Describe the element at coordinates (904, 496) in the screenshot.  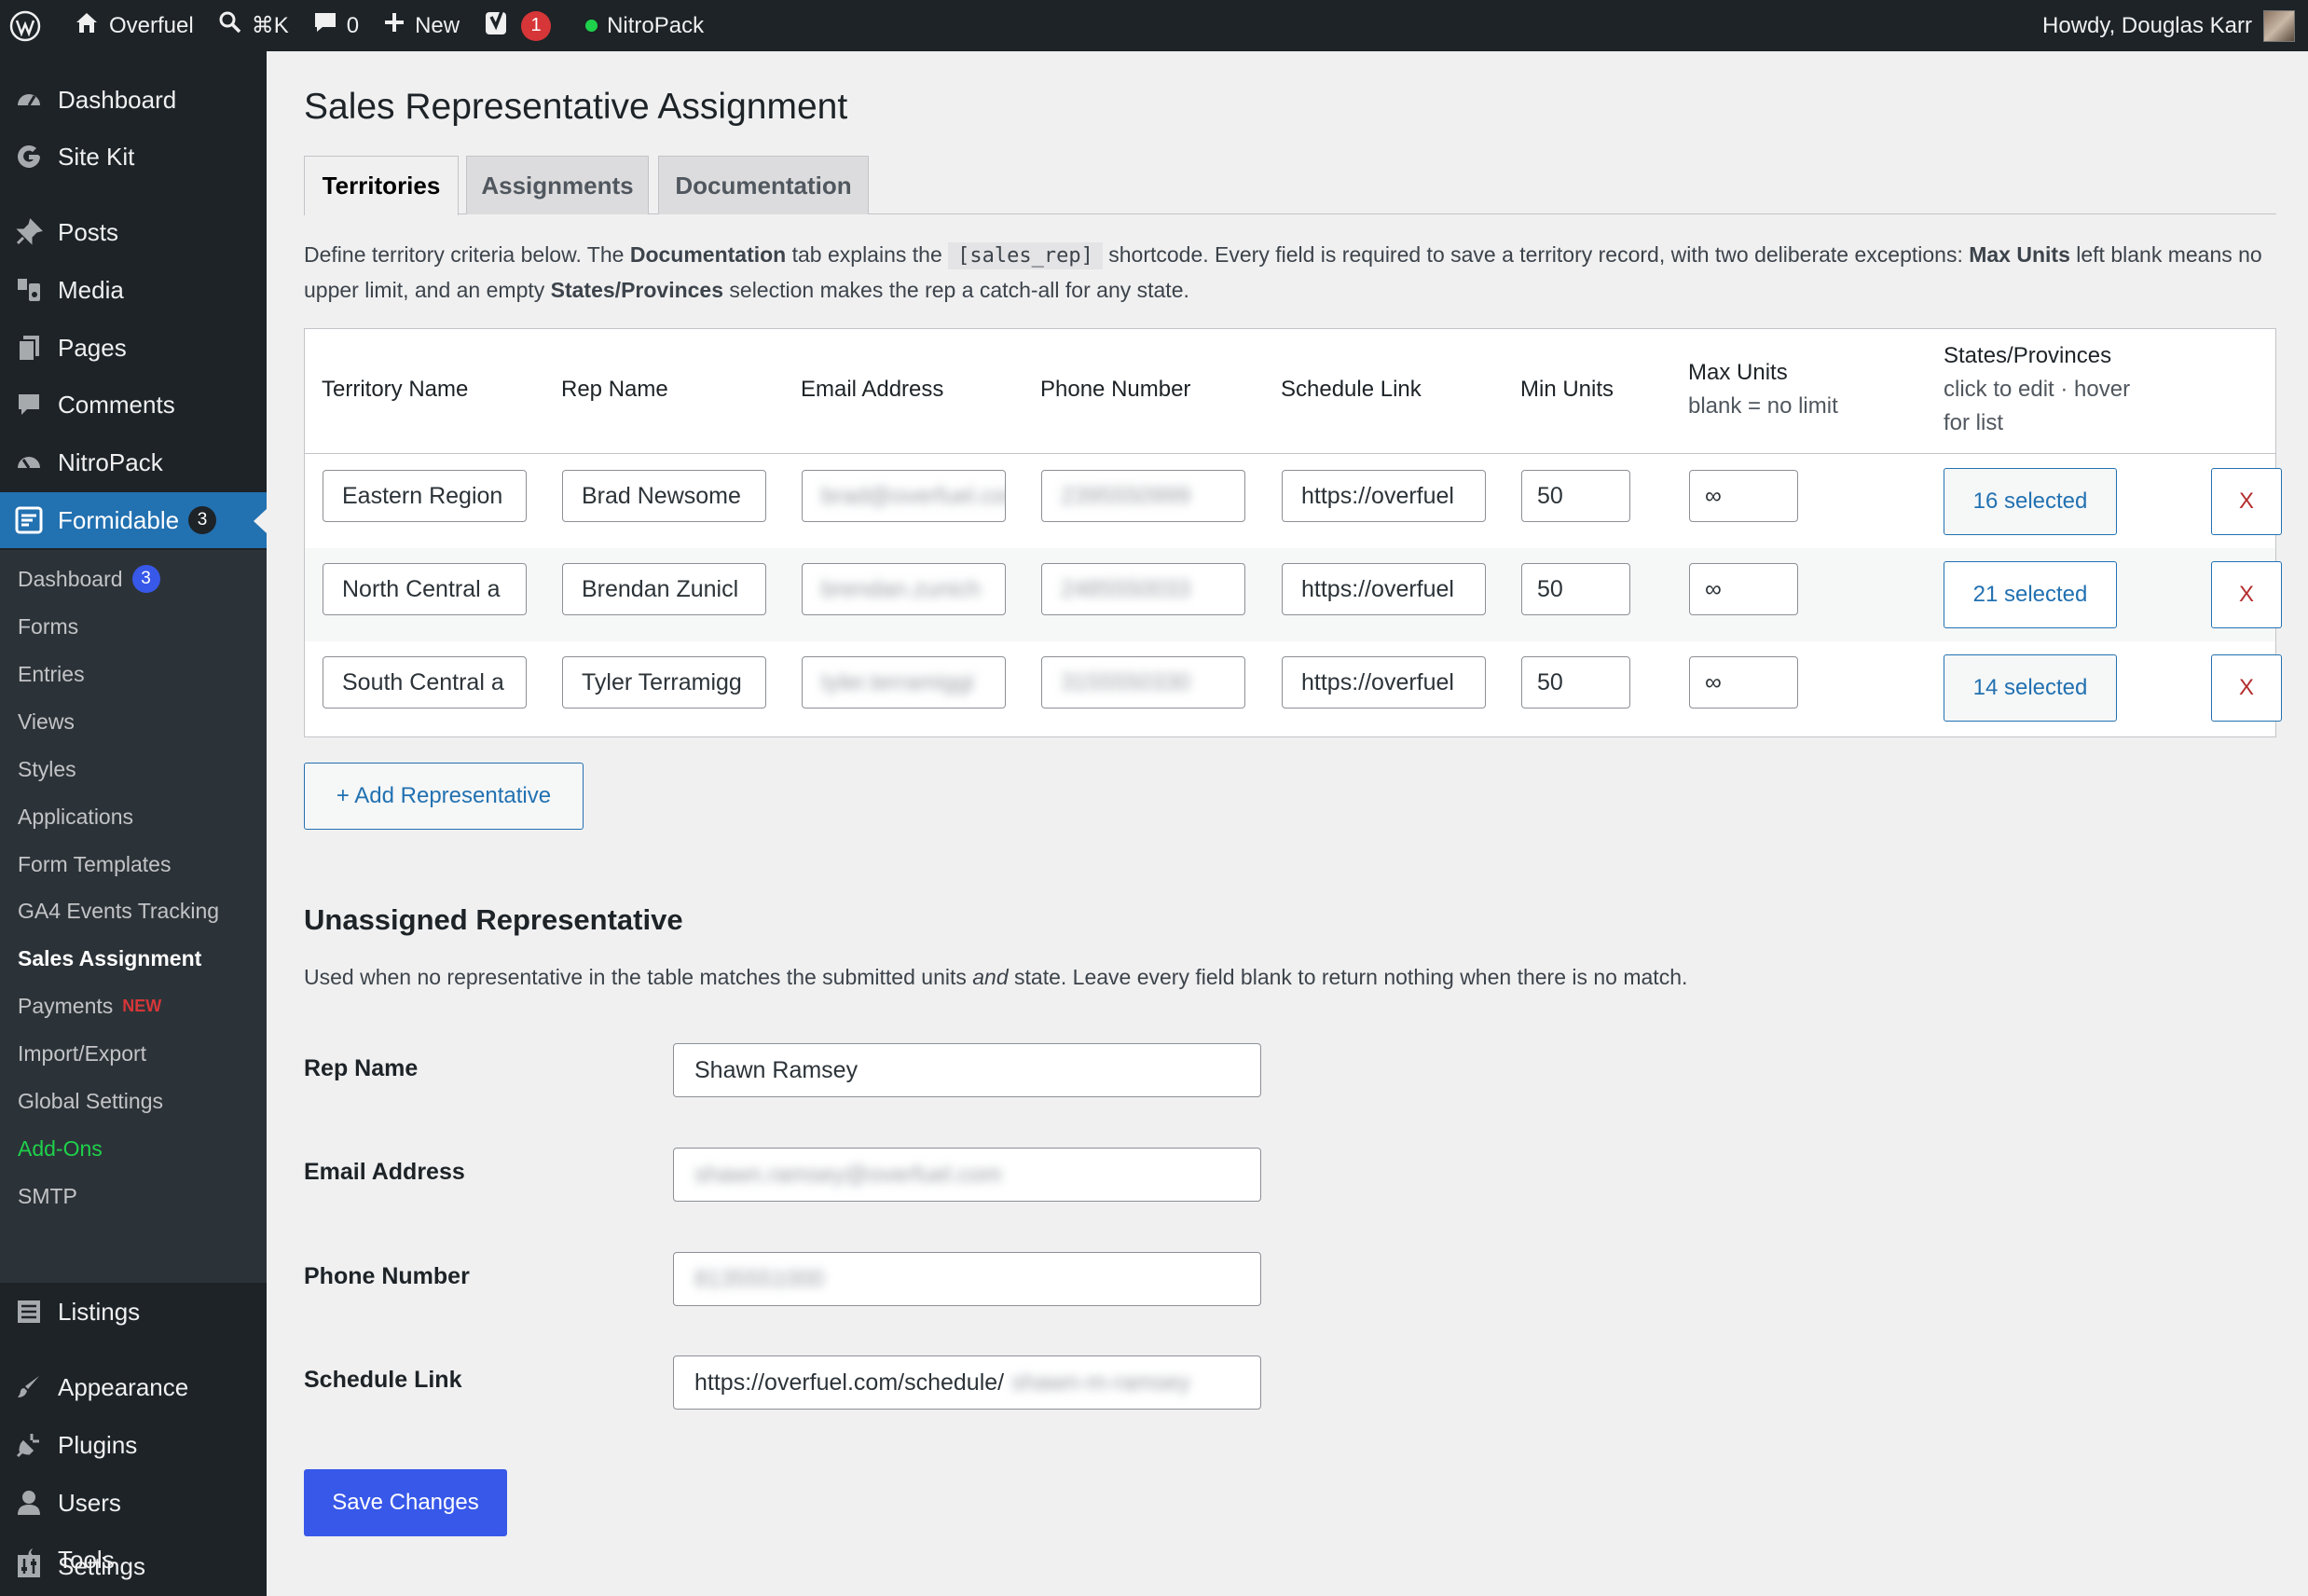
I see `email-input: brad@overfuel.com` at that location.